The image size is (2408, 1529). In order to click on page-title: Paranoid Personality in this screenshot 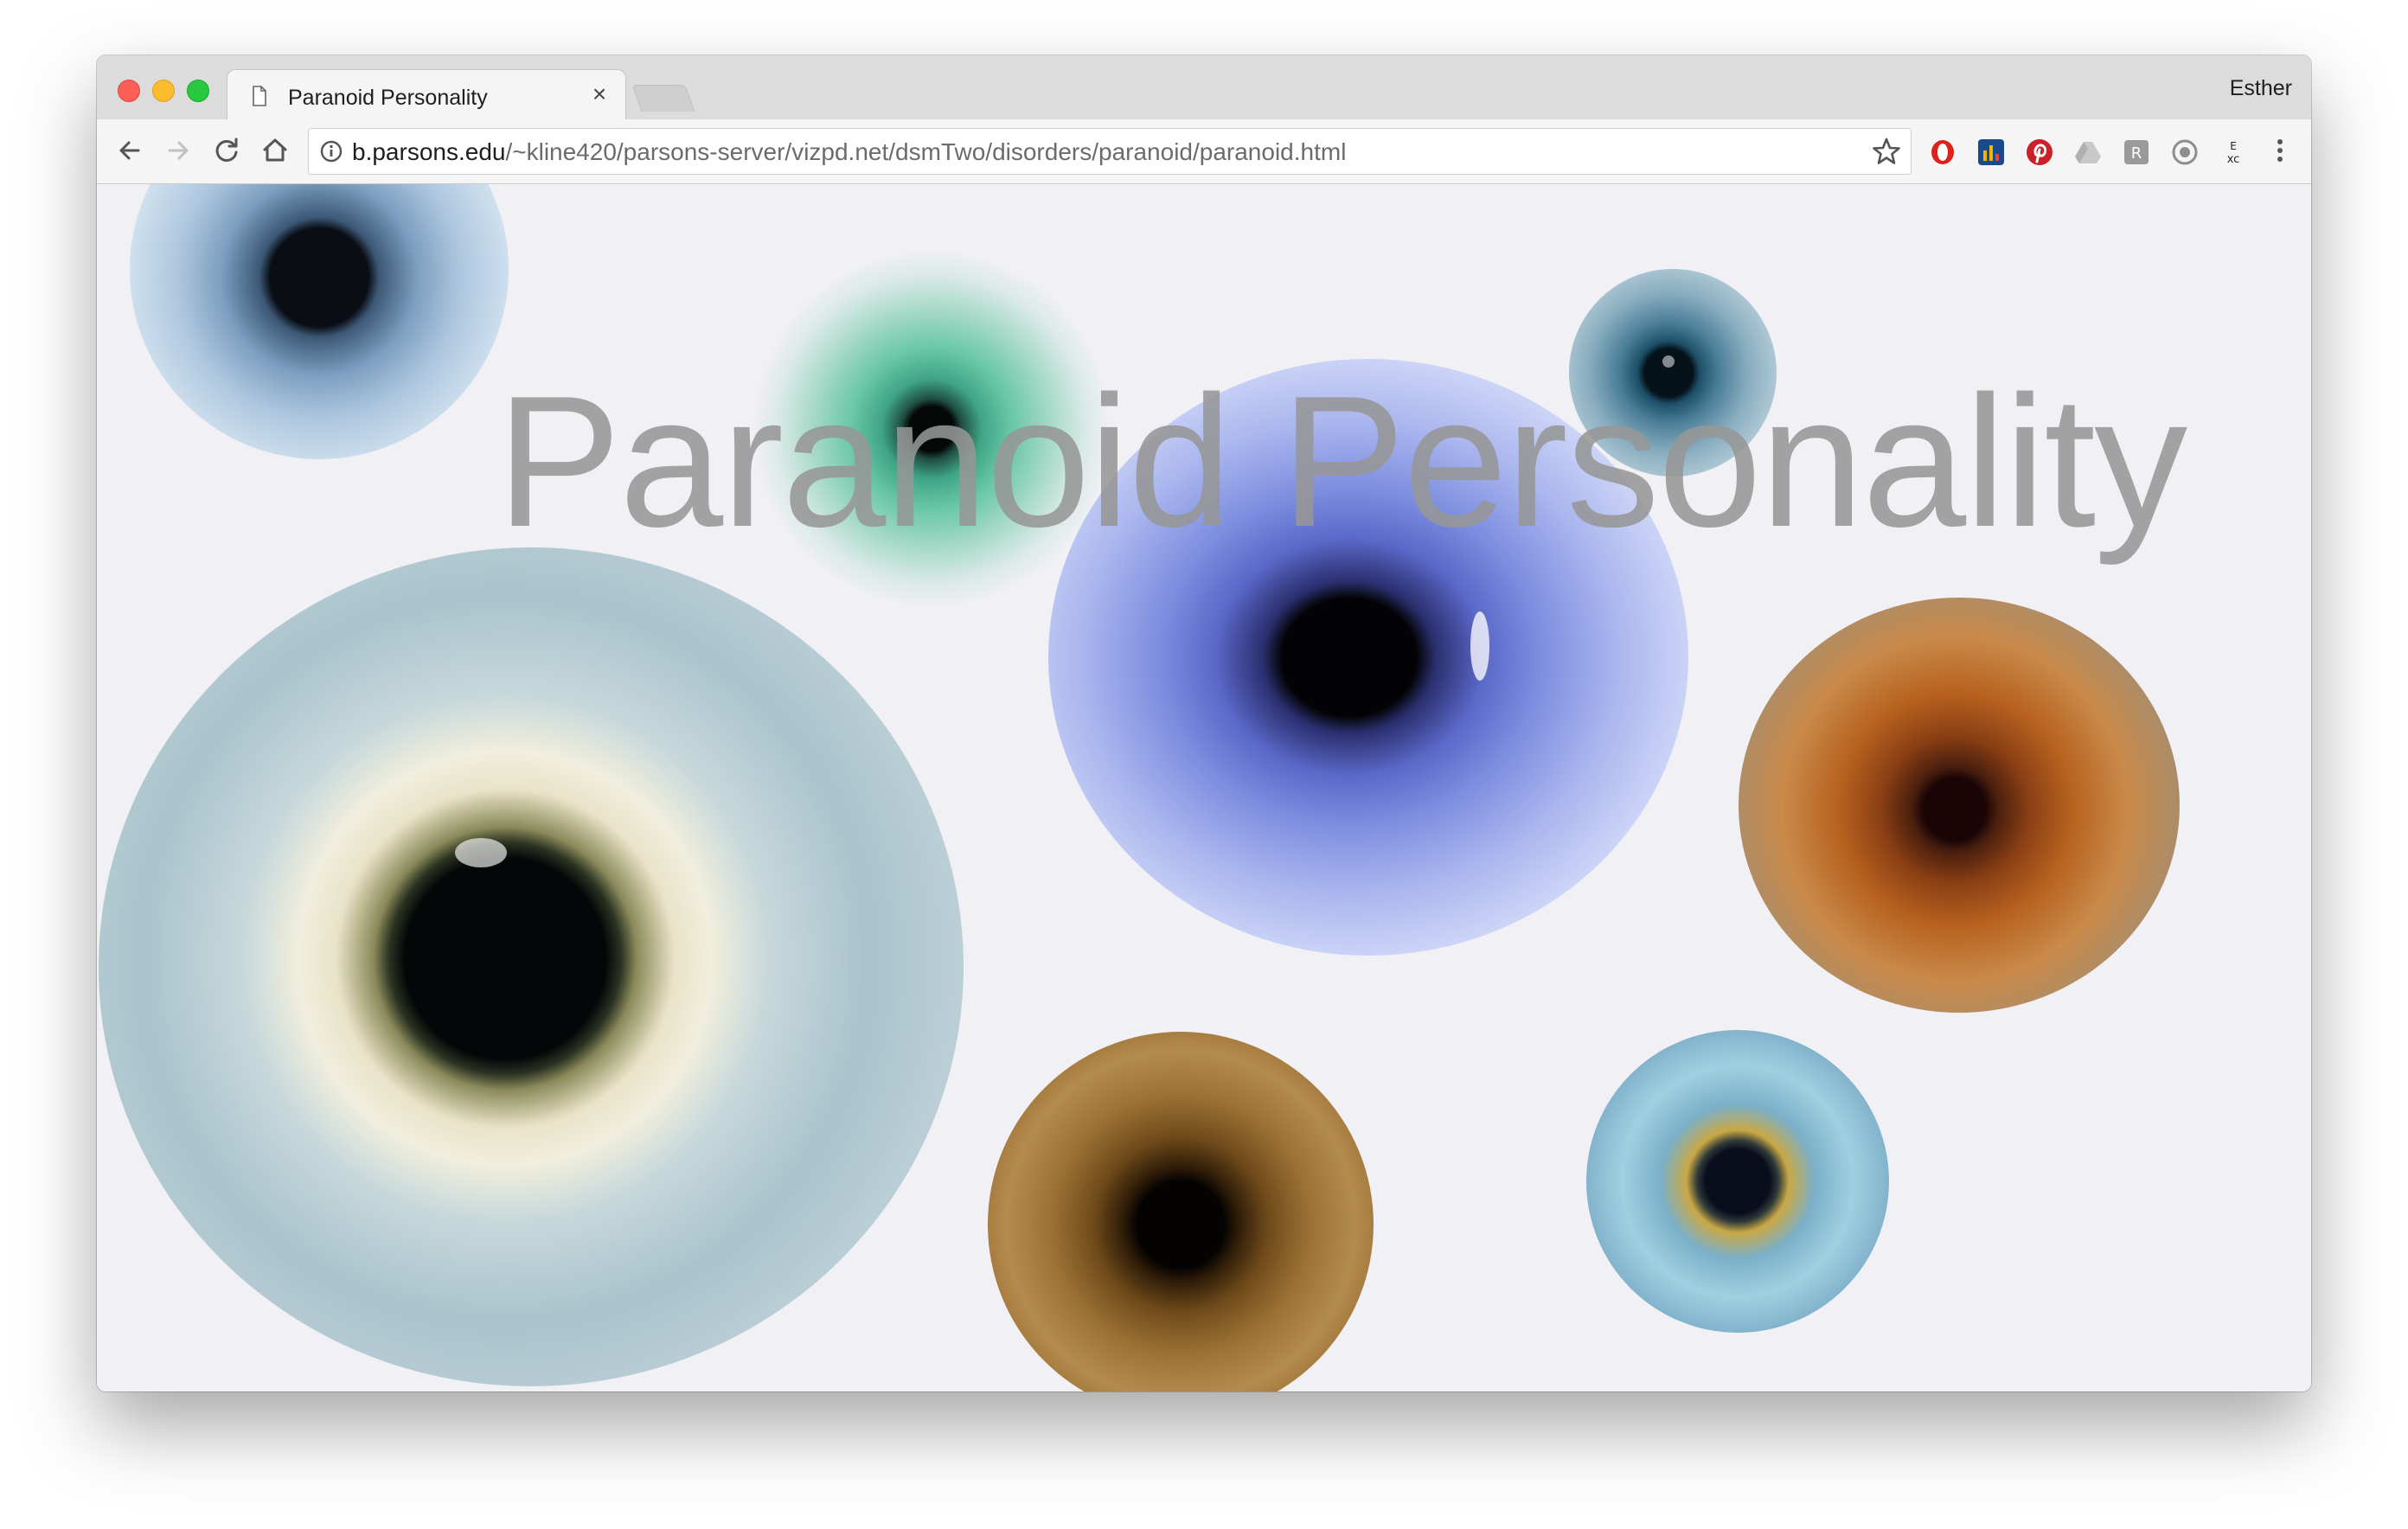, I will do `click(1341, 461)`.